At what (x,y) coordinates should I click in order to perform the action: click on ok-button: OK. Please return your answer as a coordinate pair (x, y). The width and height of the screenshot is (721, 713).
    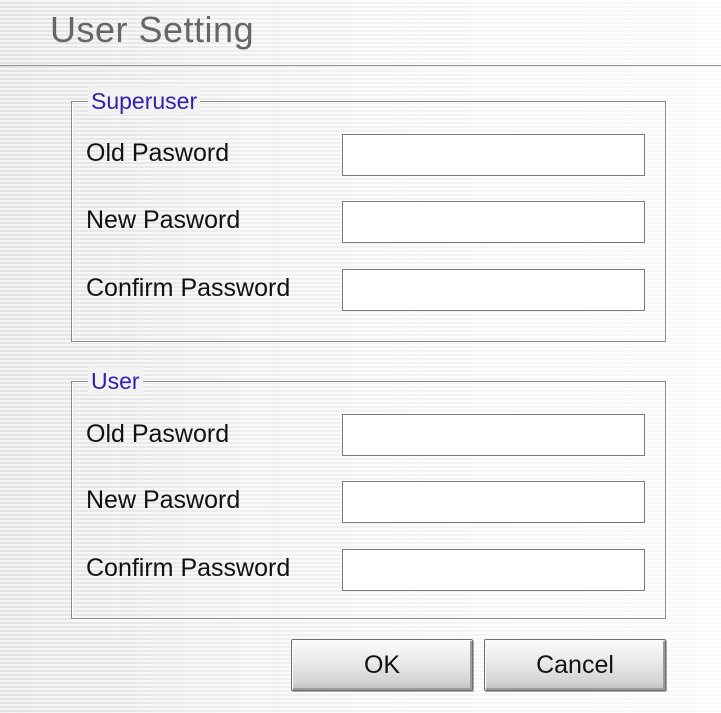
    Looking at the image, I should click on (382, 665).